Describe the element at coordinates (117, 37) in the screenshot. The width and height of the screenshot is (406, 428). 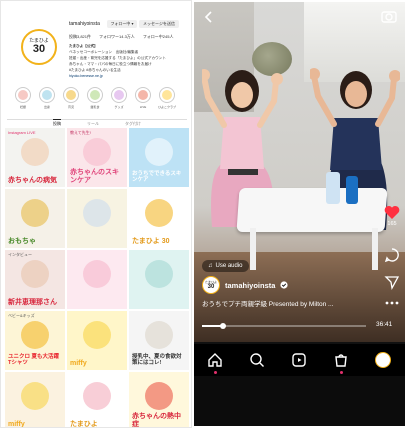
I see `followers-count: フォロワー14.3万人` at that location.